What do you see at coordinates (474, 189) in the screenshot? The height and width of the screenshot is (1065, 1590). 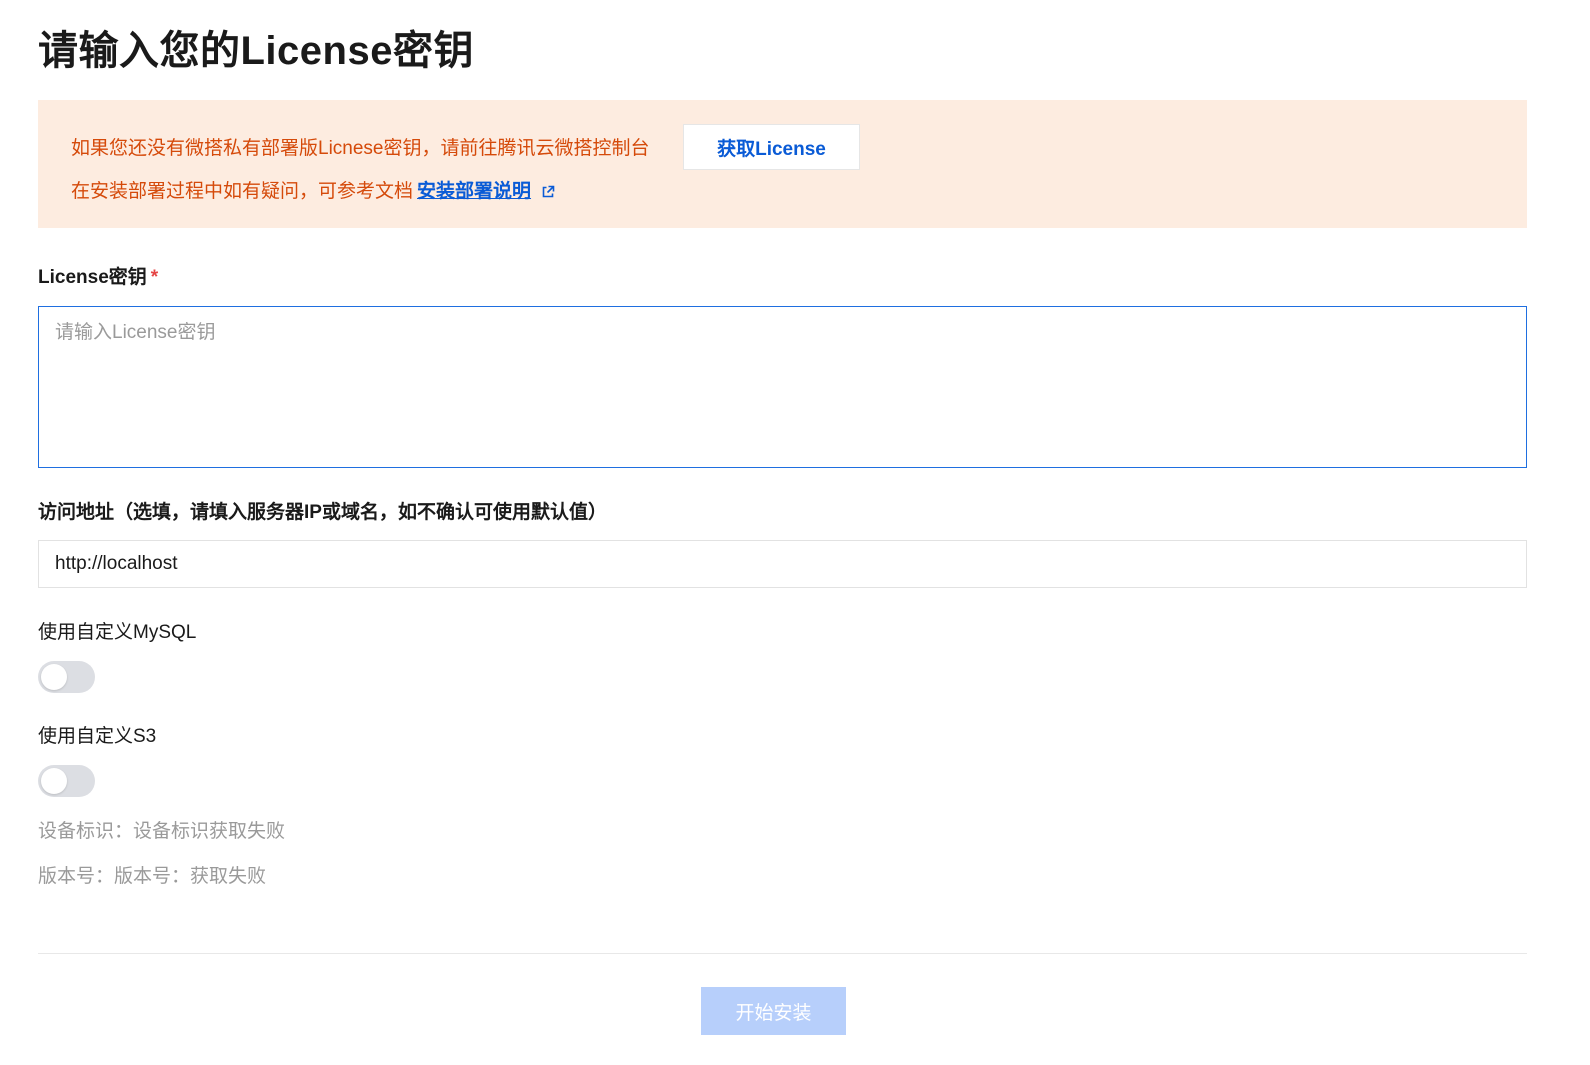 I see `install-doc-link: 安装部署说明` at bounding box center [474, 189].